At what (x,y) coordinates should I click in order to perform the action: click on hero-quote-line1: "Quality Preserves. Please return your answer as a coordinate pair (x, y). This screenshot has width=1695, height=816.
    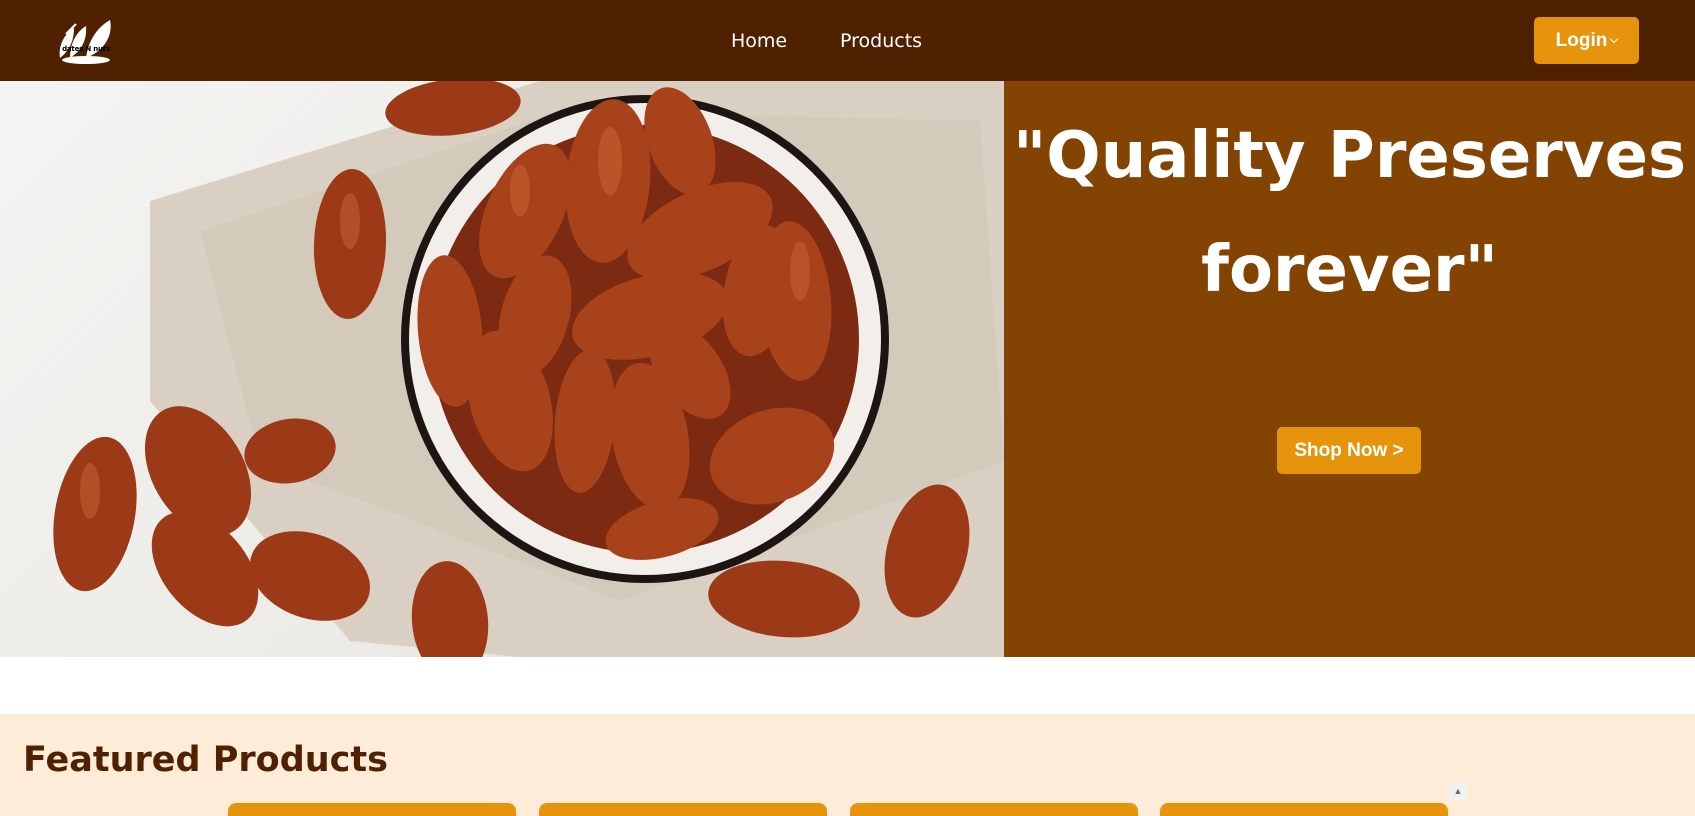
    Looking at the image, I should click on (1349, 156).